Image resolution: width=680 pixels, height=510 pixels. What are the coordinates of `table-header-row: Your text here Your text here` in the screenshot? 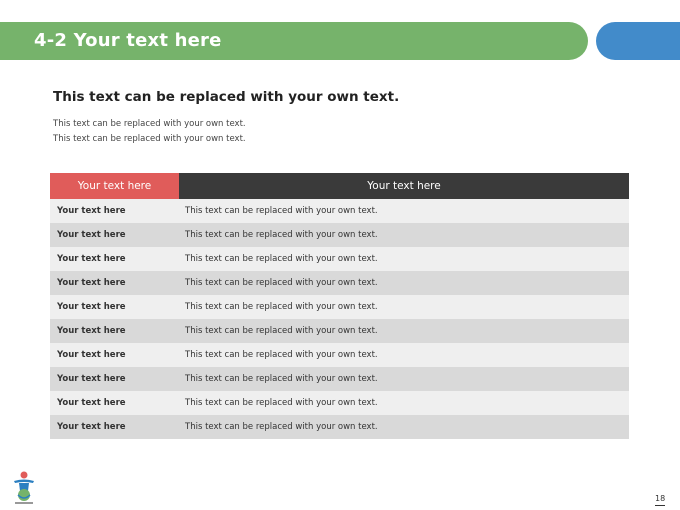 It's located at (339, 186).